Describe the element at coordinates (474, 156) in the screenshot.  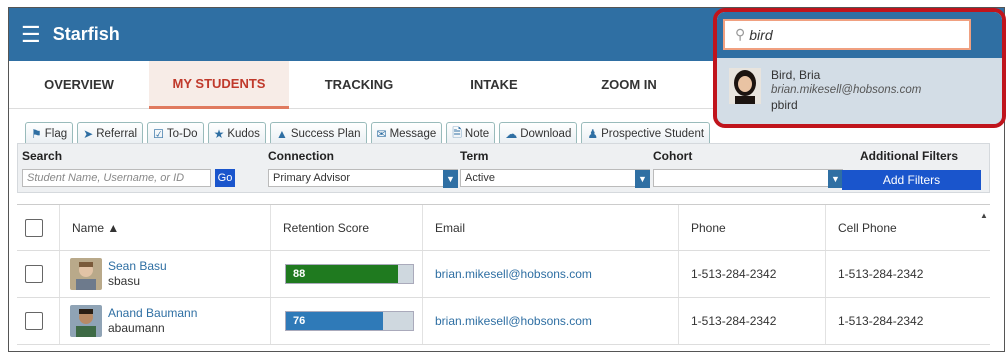
I see `term-label: Term` at that location.